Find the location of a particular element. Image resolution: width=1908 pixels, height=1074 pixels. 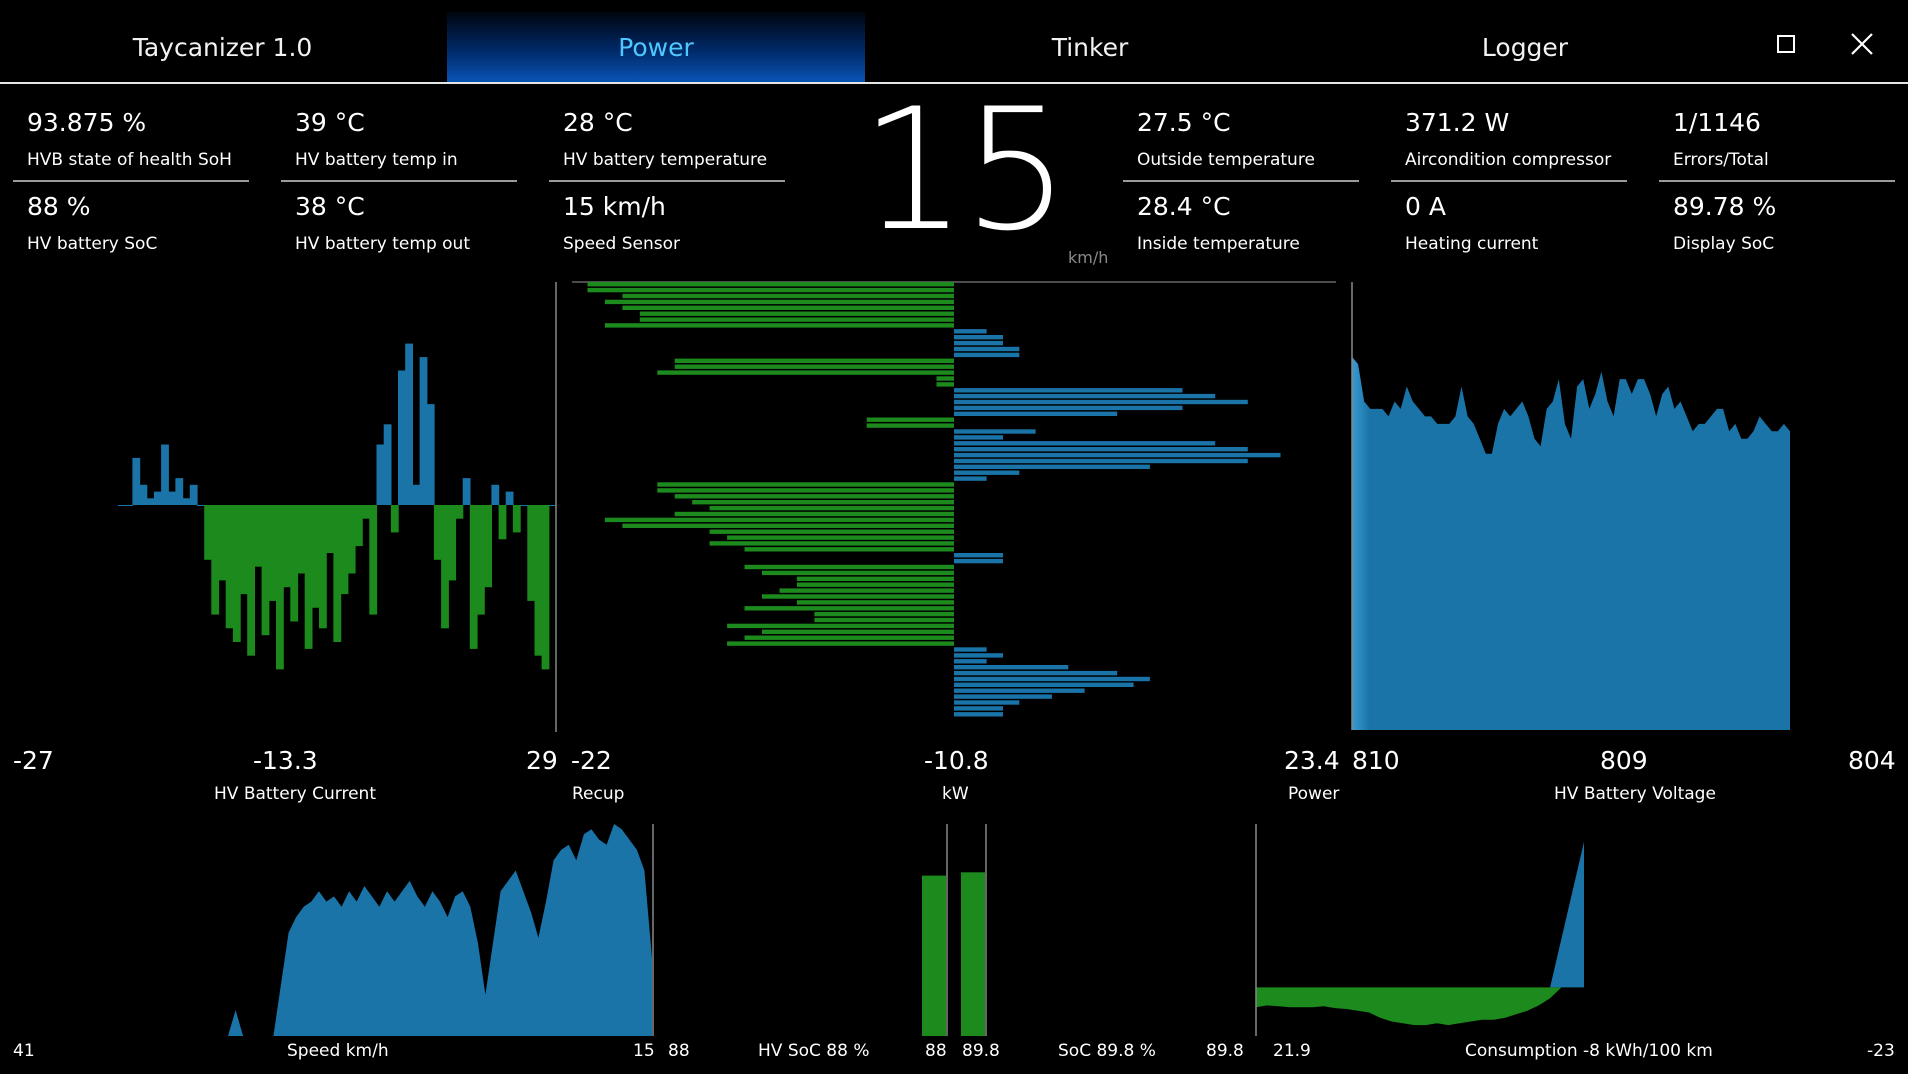

speed-chart-label: Speed km/h is located at coordinates (338, 1051).